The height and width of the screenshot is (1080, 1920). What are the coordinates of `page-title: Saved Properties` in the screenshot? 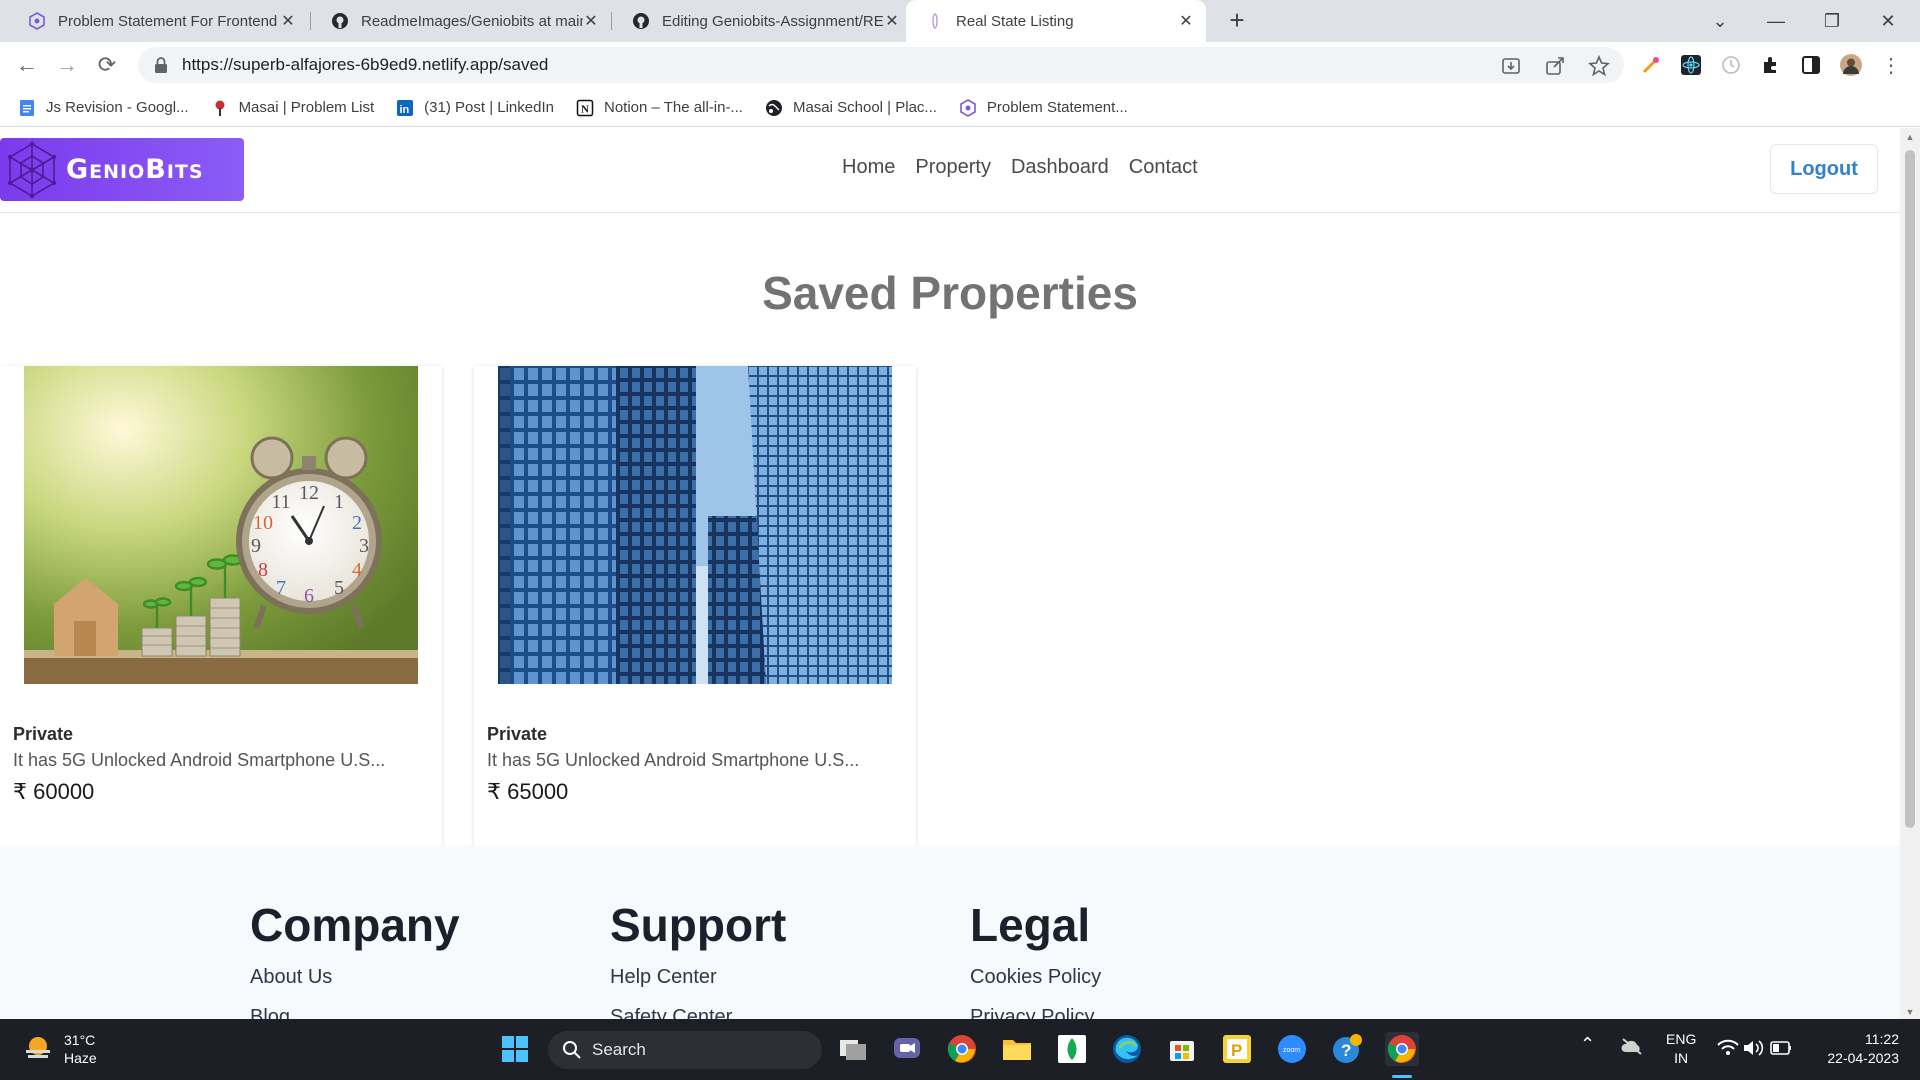 It's located at (950, 293).